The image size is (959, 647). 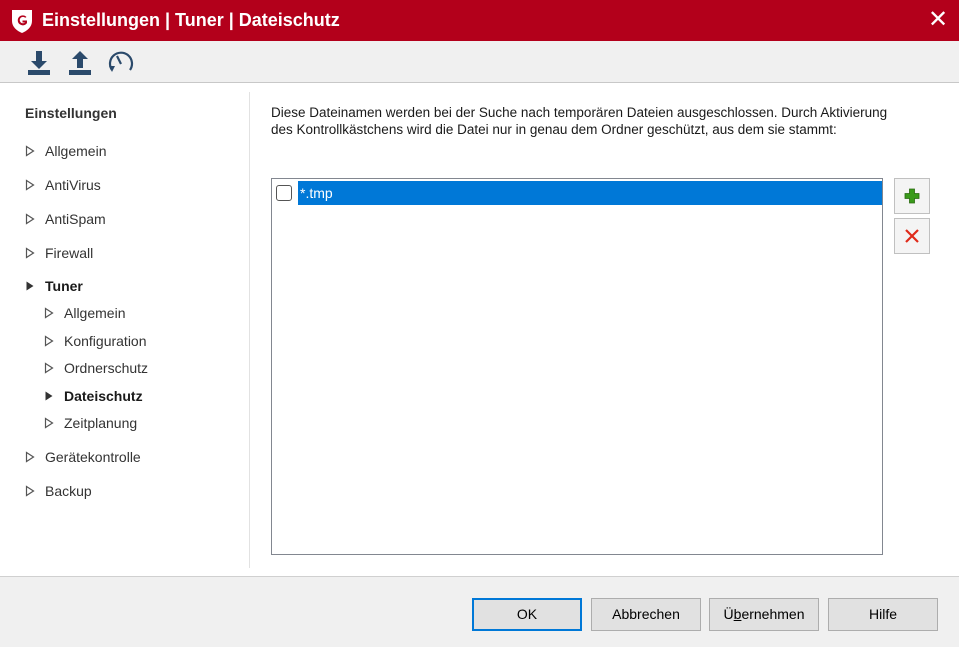 I want to click on sidebar-item-label: Dateischutz, so click(x=103, y=396).